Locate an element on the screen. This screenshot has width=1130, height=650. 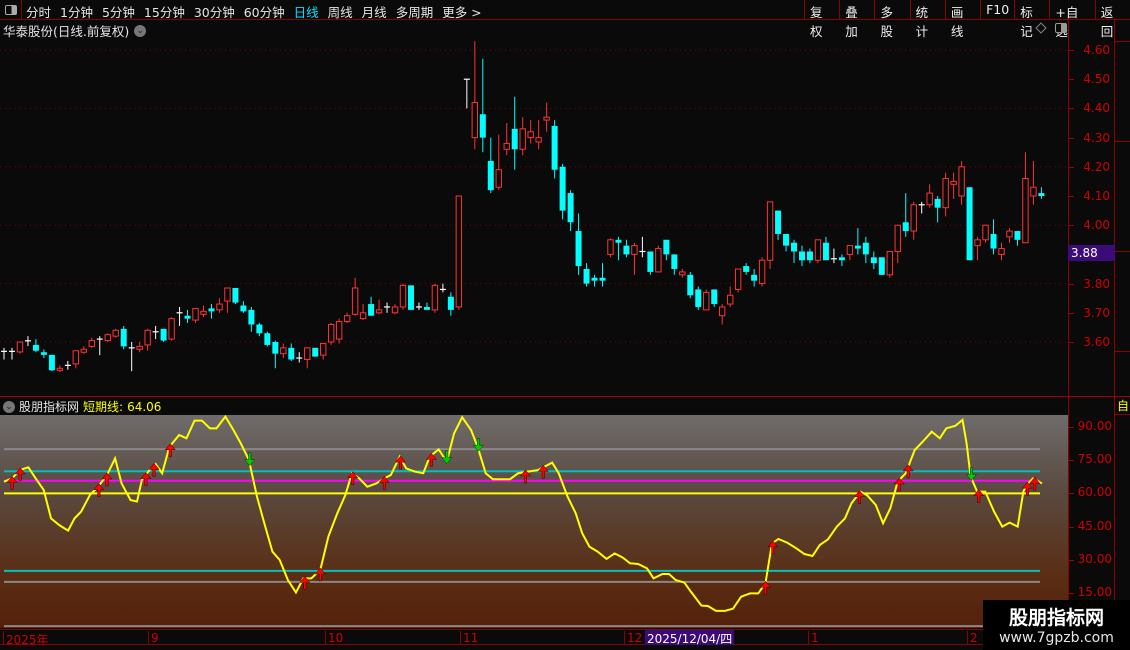
tab-weekly: 周线 is located at coordinates (340, 11).